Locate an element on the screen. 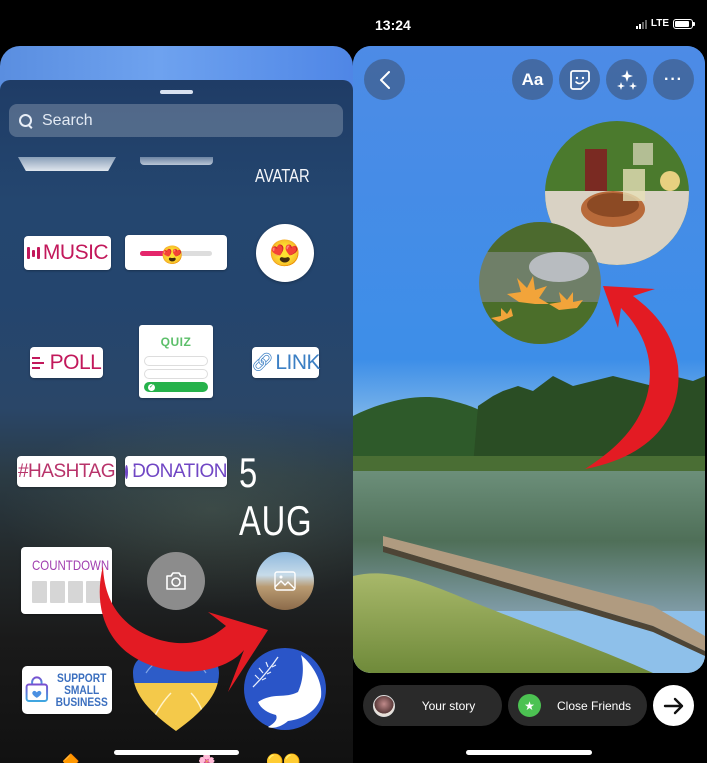  status-time: 13:24 is located at coordinates (393, 25).